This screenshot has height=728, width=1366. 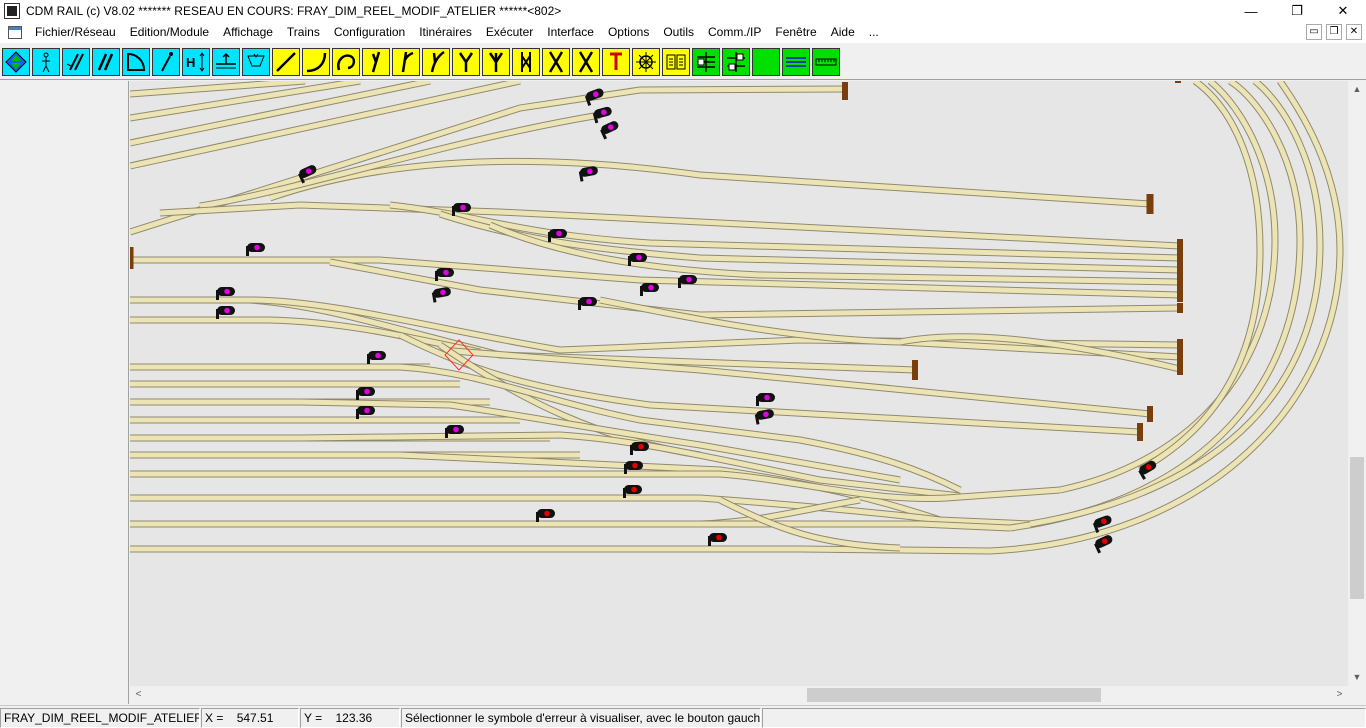 What do you see at coordinates (15, 32) in the screenshot?
I see `mdi-document-icon` at bounding box center [15, 32].